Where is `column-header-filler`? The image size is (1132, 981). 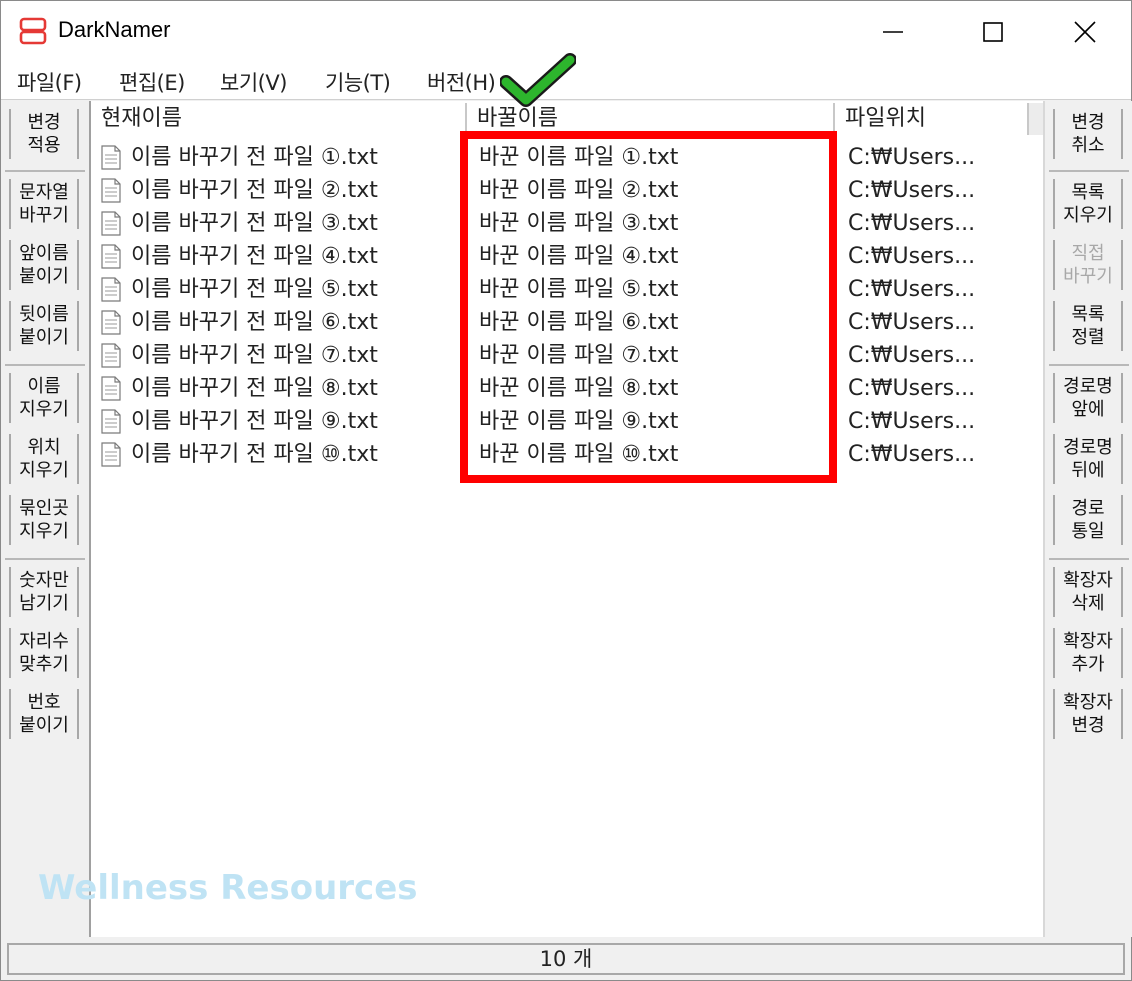 column-header-filler is located at coordinates (1036, 119).